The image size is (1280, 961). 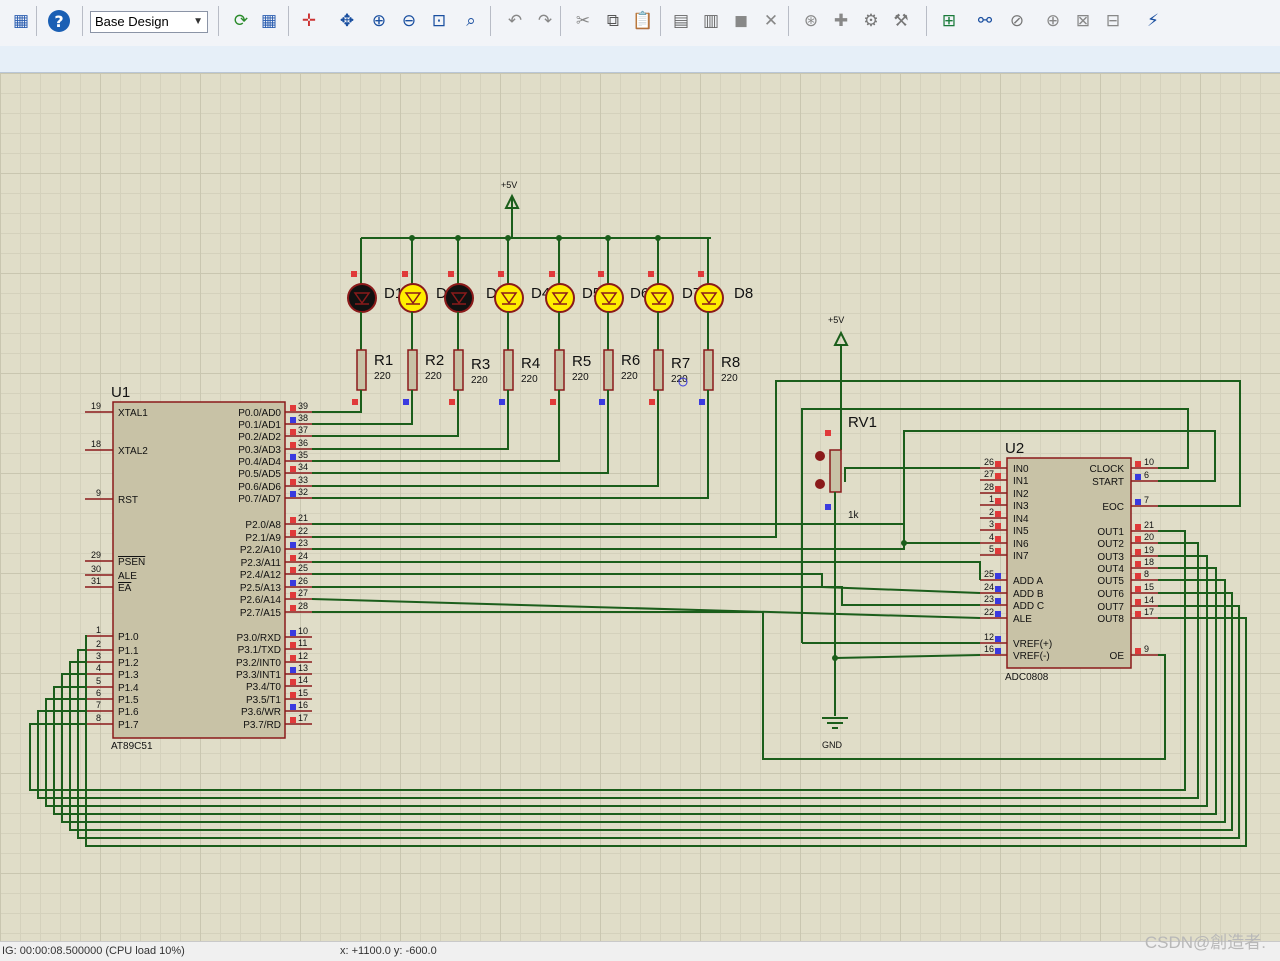 I want to click on zoom-in-icon: ⊕, so click(x=379, y=21).